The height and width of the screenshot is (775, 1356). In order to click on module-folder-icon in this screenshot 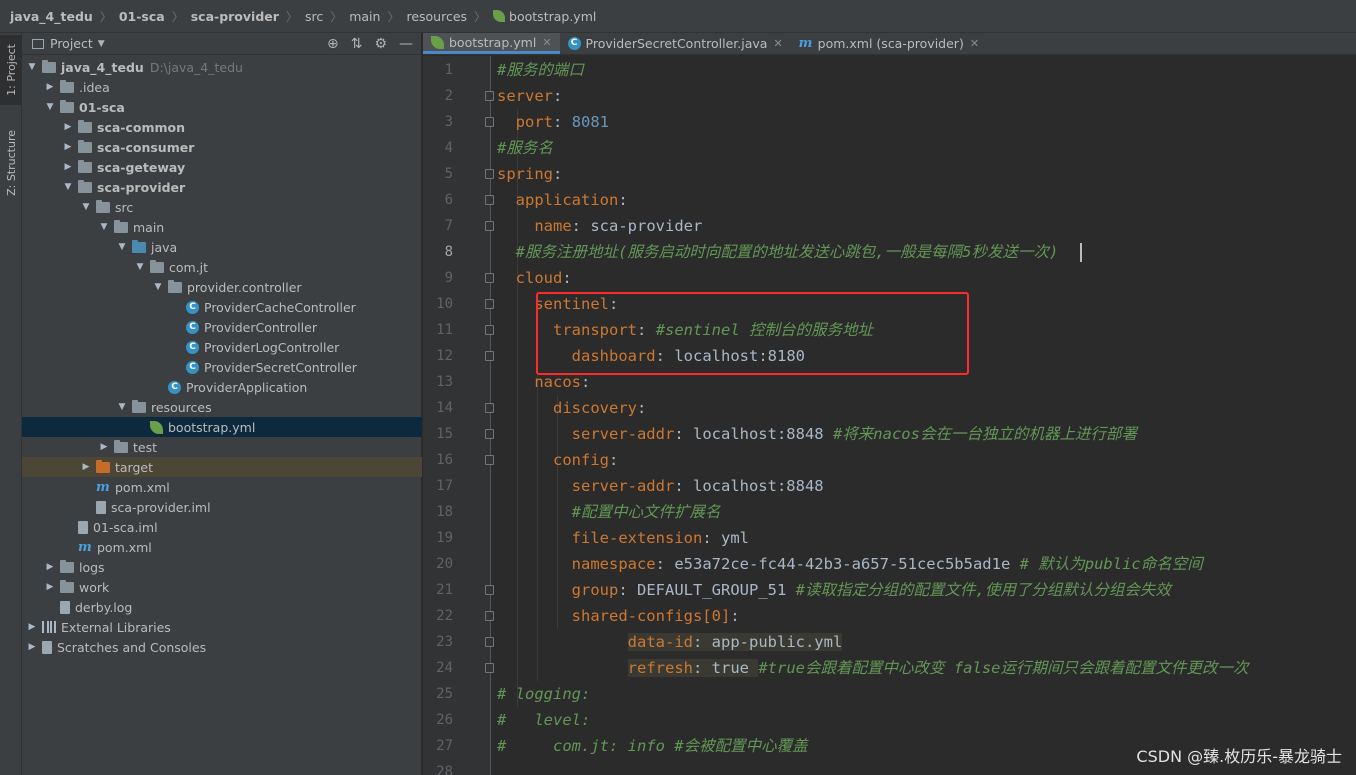, I will do `click(85, 126)`.